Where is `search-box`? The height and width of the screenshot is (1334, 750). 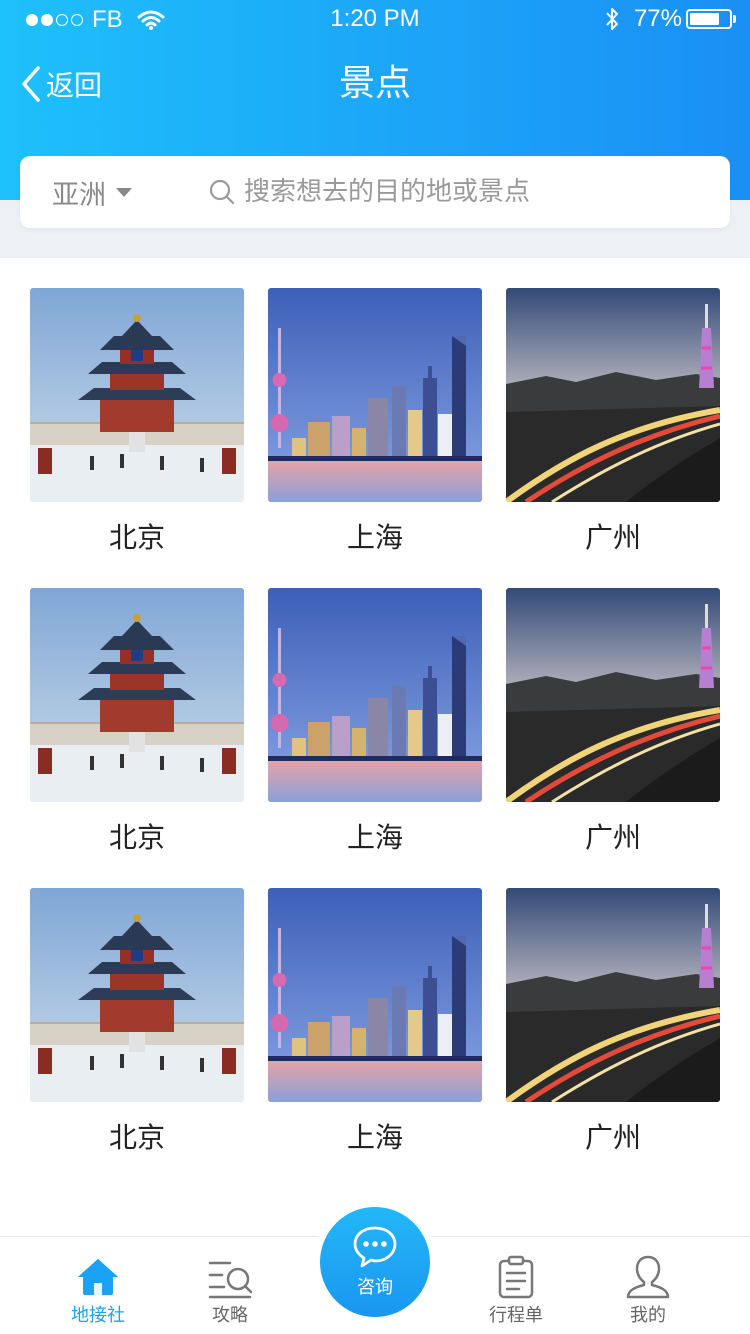 search-box is located at coordinates (458, 192).